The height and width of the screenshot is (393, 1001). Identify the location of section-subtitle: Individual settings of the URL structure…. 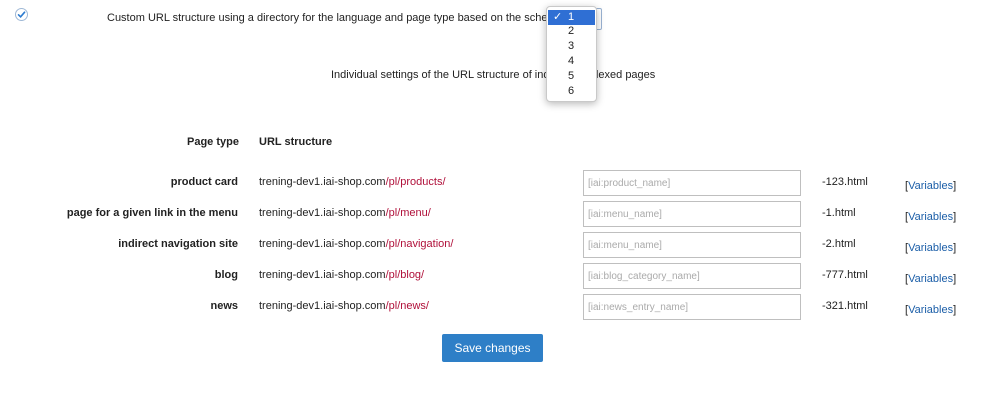
(493, 75).